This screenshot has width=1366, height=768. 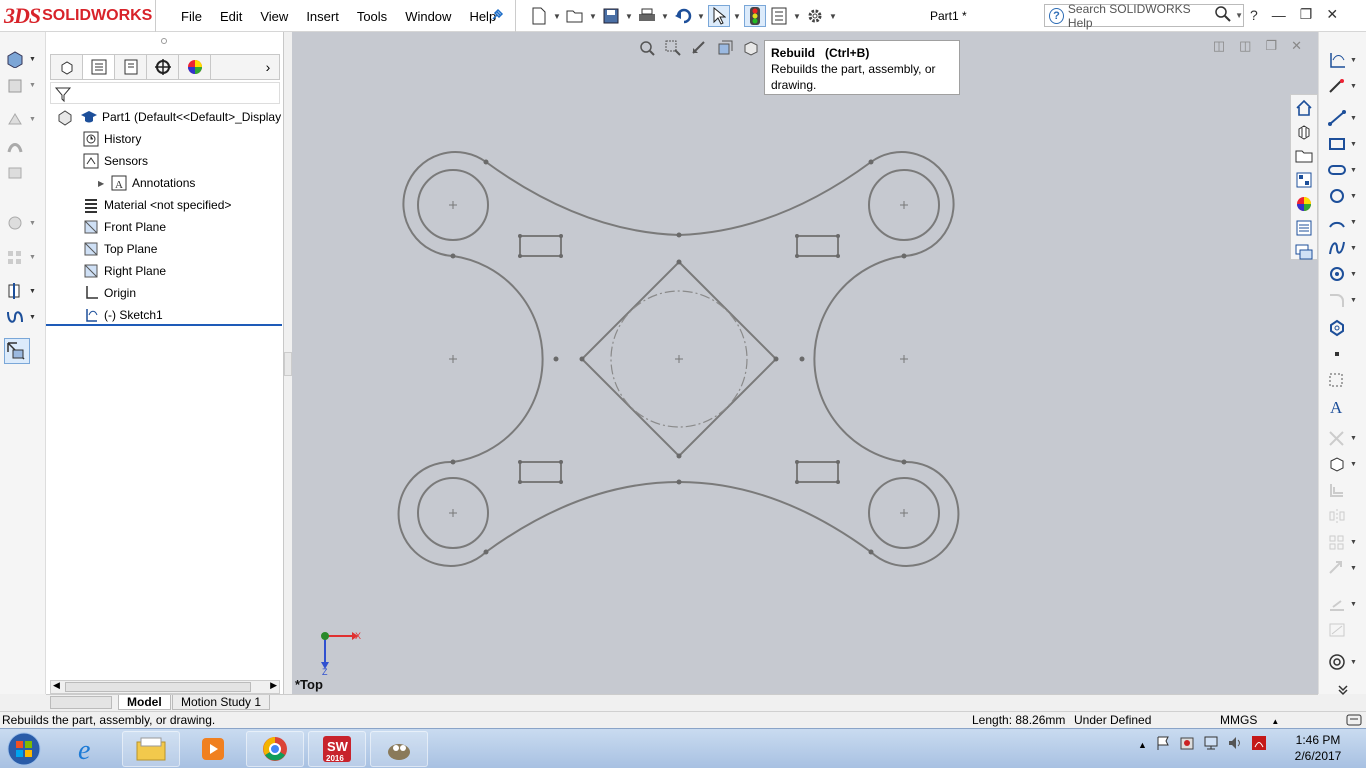 I want to click on previous-view-icon, so click(x=699, y=48).